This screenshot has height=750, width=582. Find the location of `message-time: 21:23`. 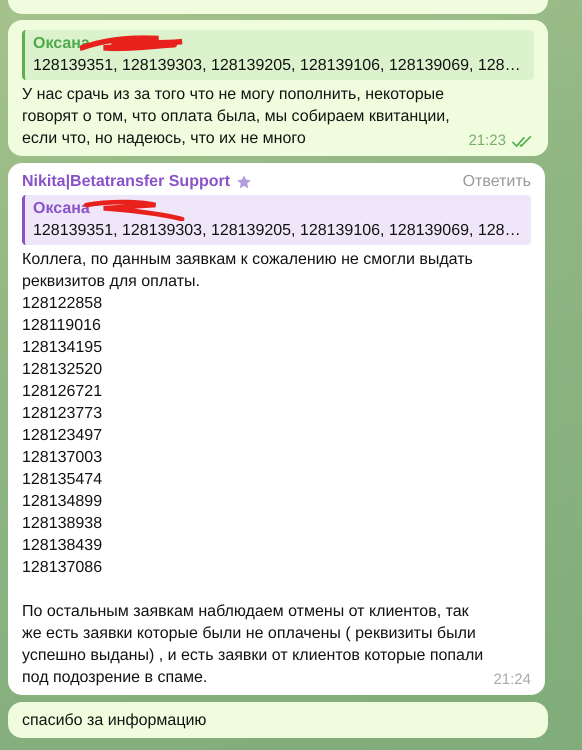

message-time: 21:23 is located at coordinates (487, 141).